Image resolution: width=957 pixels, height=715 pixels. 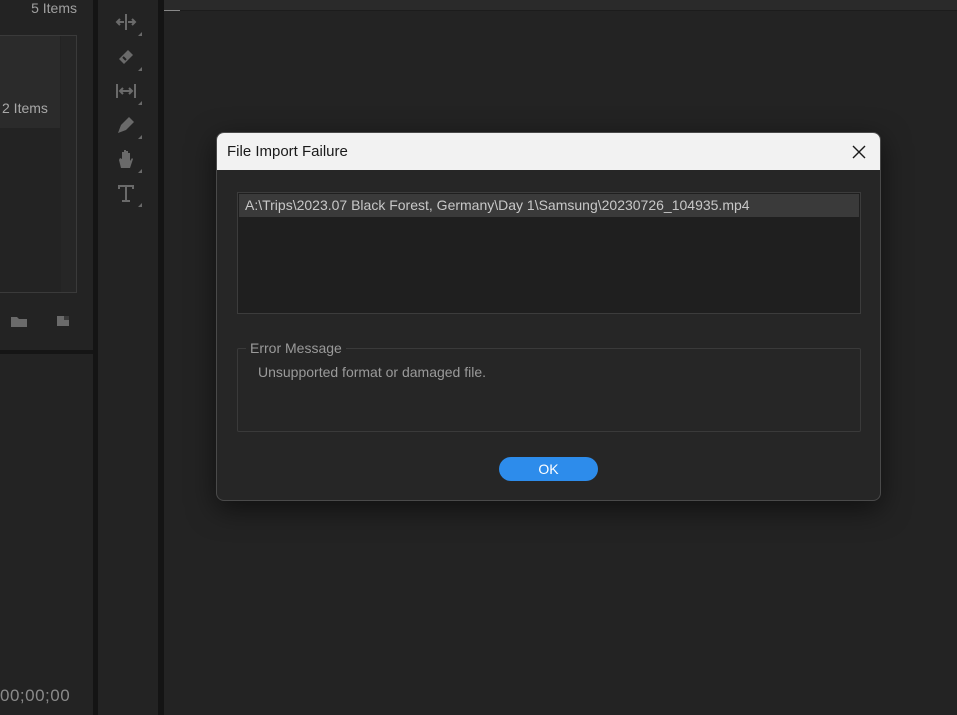 I want to click on pen-icon, so click(x=128, y=126).